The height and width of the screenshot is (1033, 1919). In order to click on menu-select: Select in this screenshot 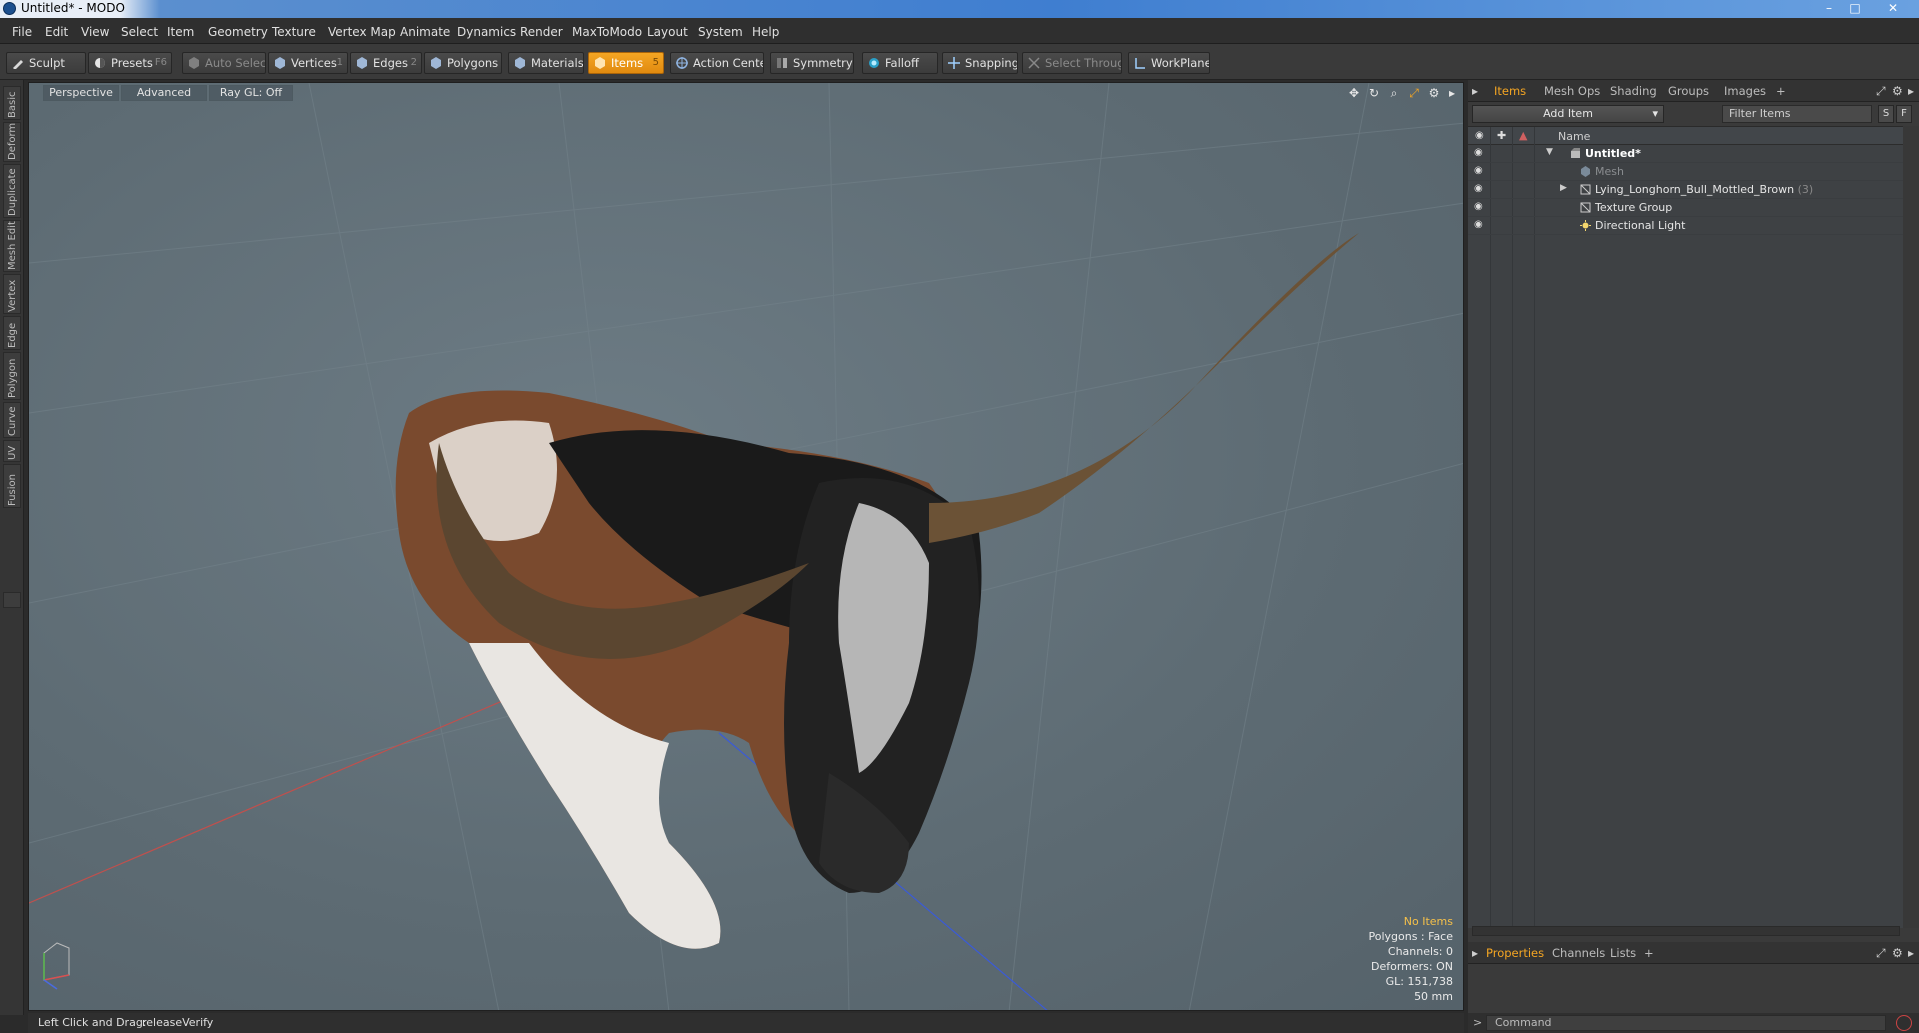, I will do `click(139, 32)`.